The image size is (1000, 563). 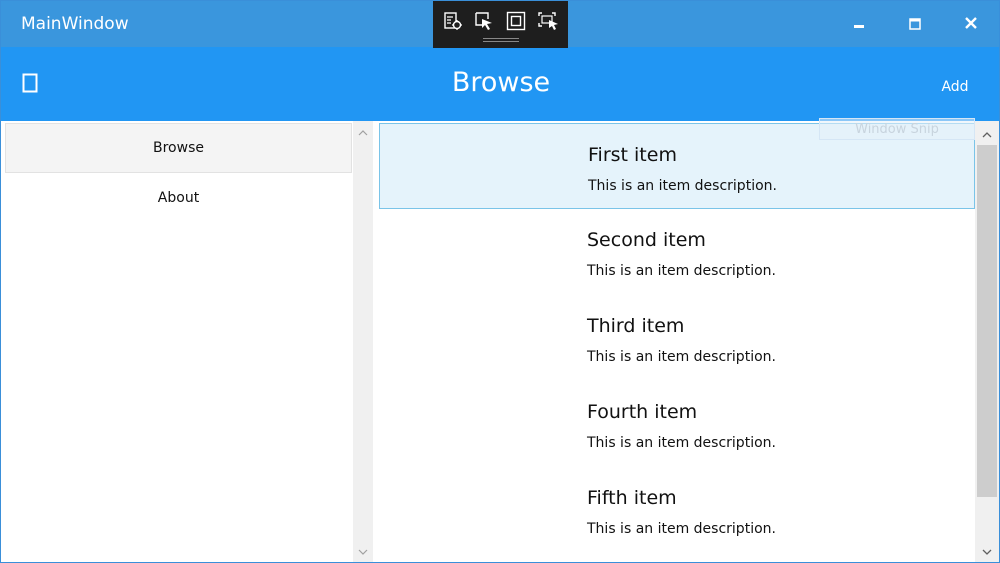 What do you see at coordinates (636, 326) in the screenshot?
I see `item-title: Third item` at bounding box center [636, 326].